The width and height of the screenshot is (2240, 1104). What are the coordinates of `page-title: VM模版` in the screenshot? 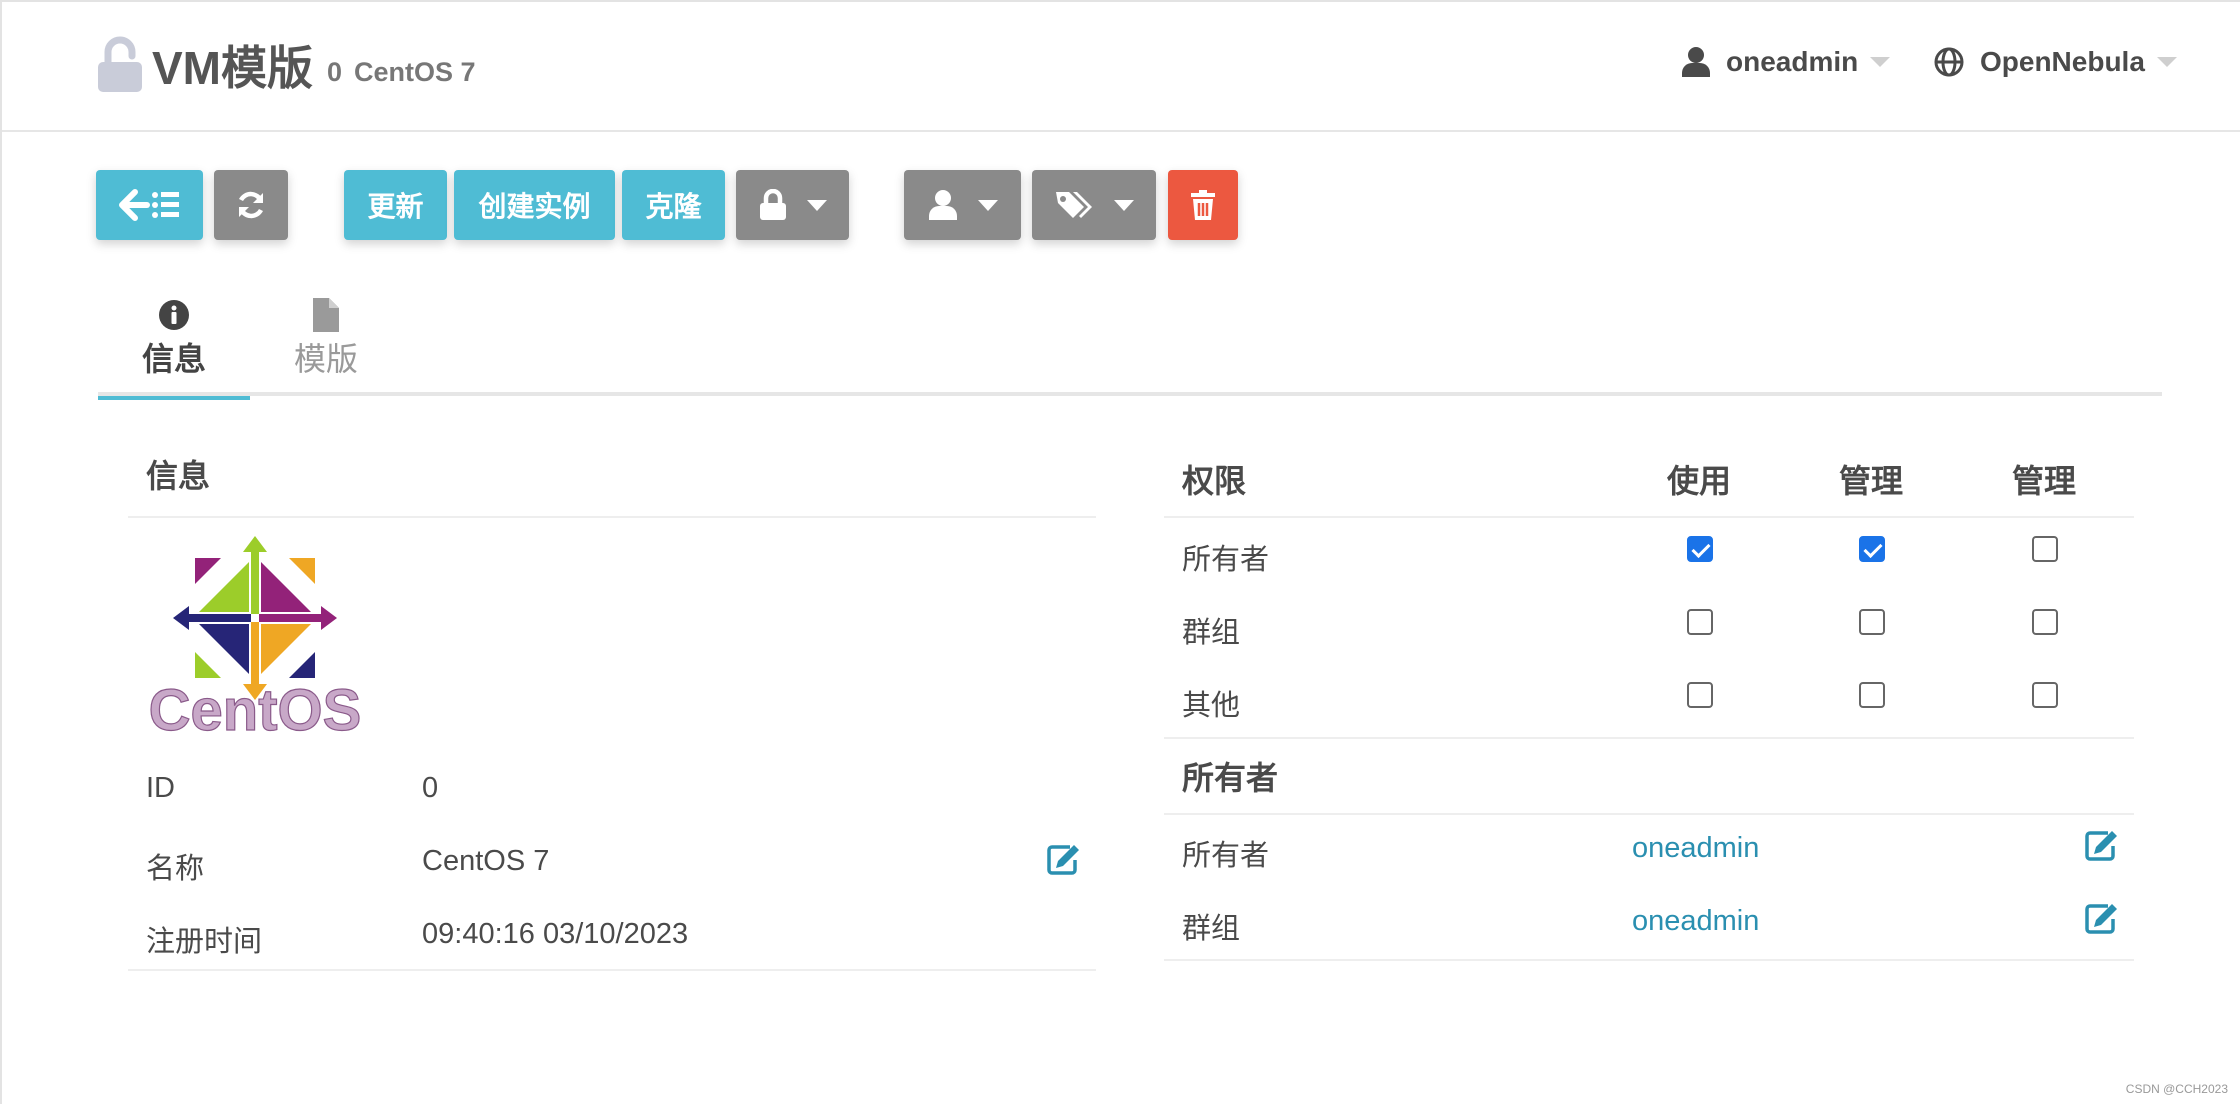 It's located at (232, 68).